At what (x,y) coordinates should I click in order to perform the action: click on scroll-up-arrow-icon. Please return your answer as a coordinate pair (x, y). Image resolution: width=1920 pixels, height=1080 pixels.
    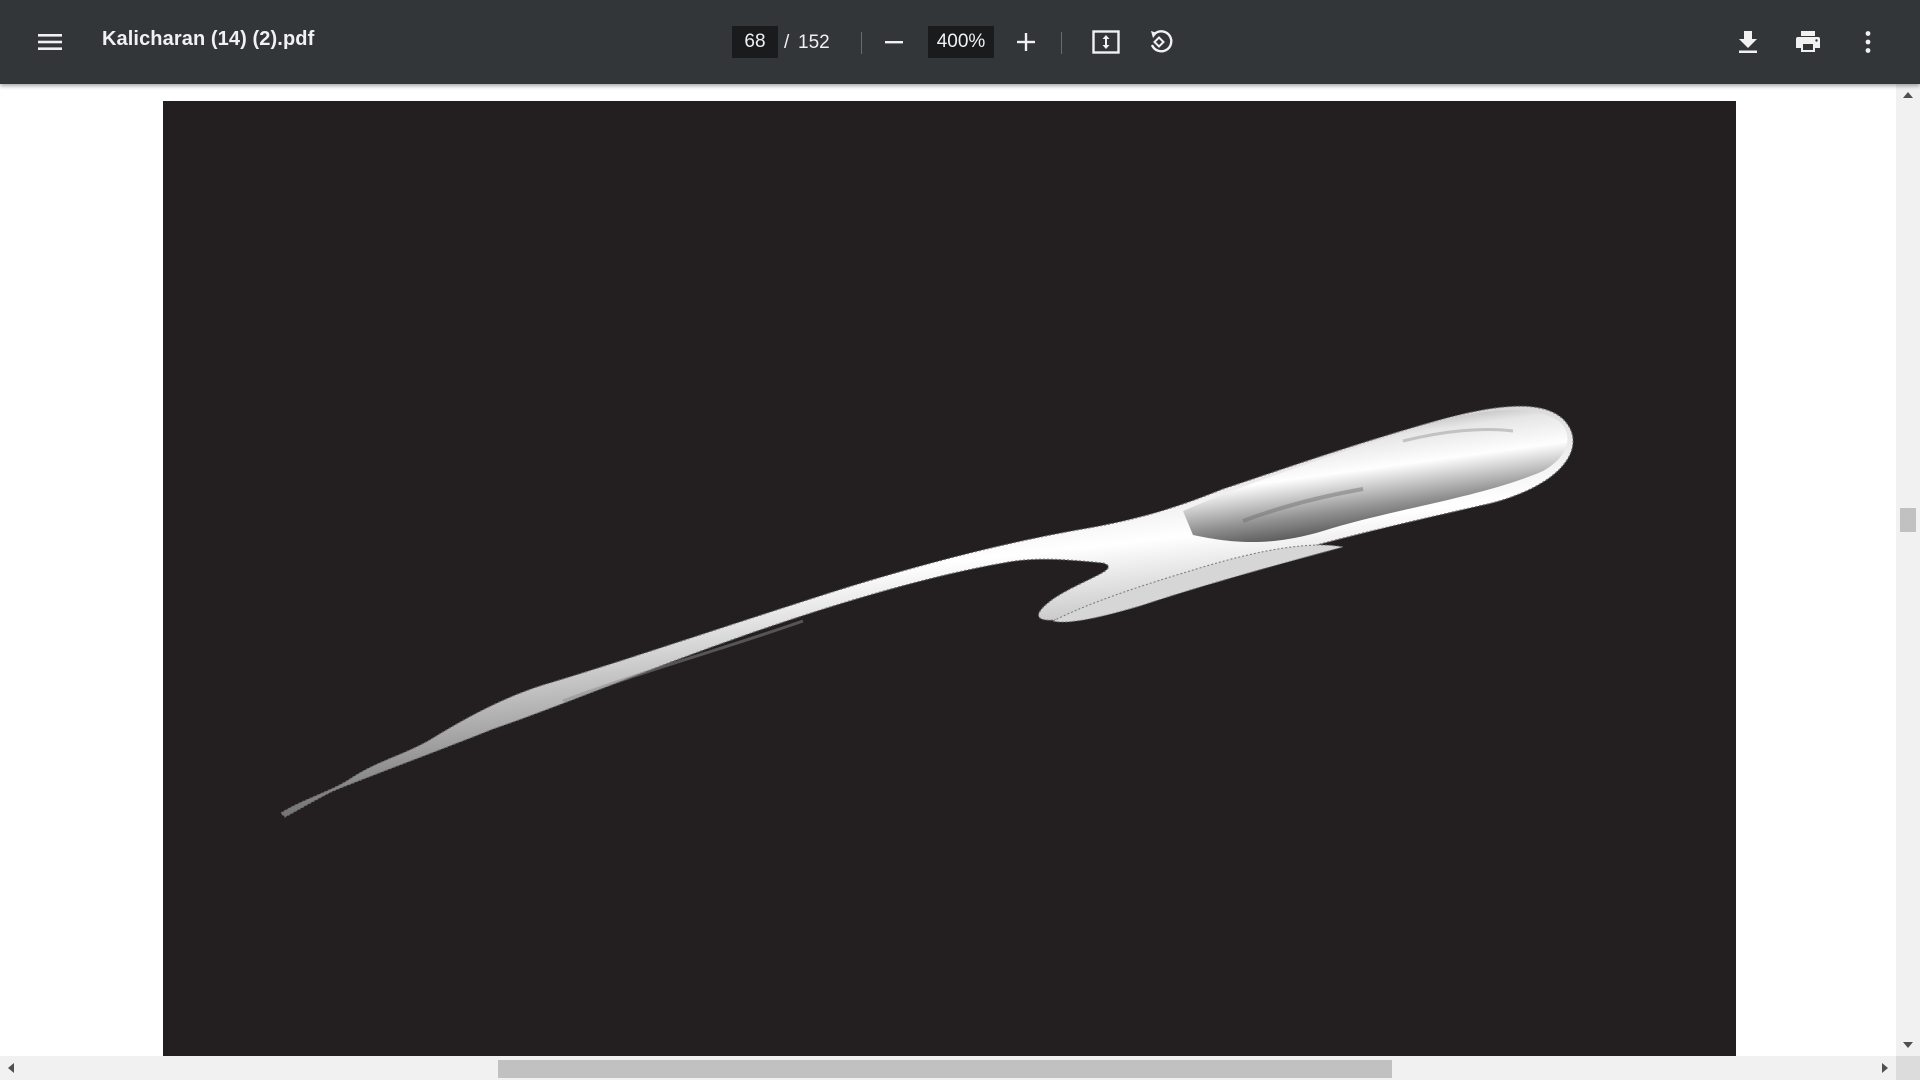
    Looking at the image, I should click on (1908, 95).